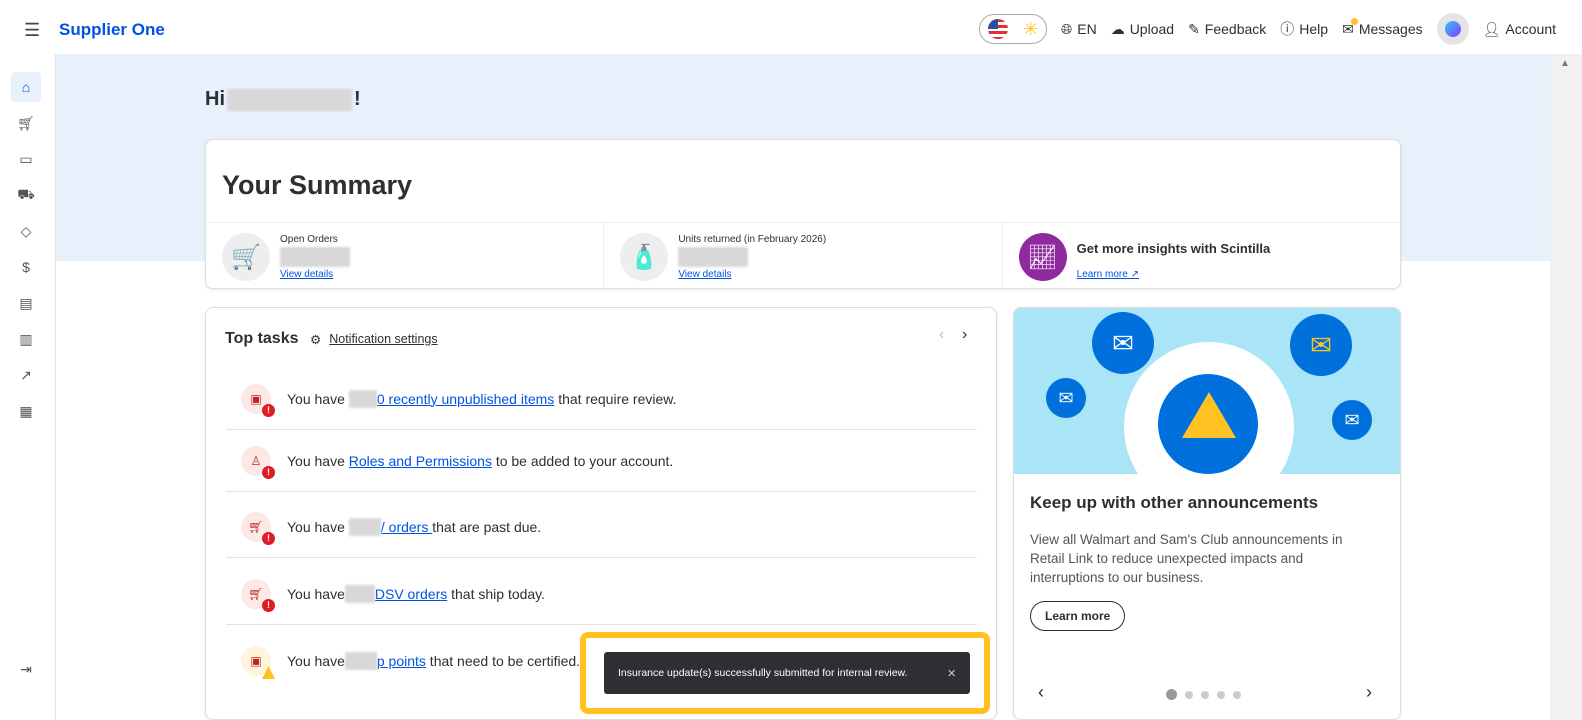 The width and height of the screenshot is (1582, 720). Describe the element at coordinates (1042, 257) in the screenshot. I see `scintilla-chart-icon: 📈︎` at that location.